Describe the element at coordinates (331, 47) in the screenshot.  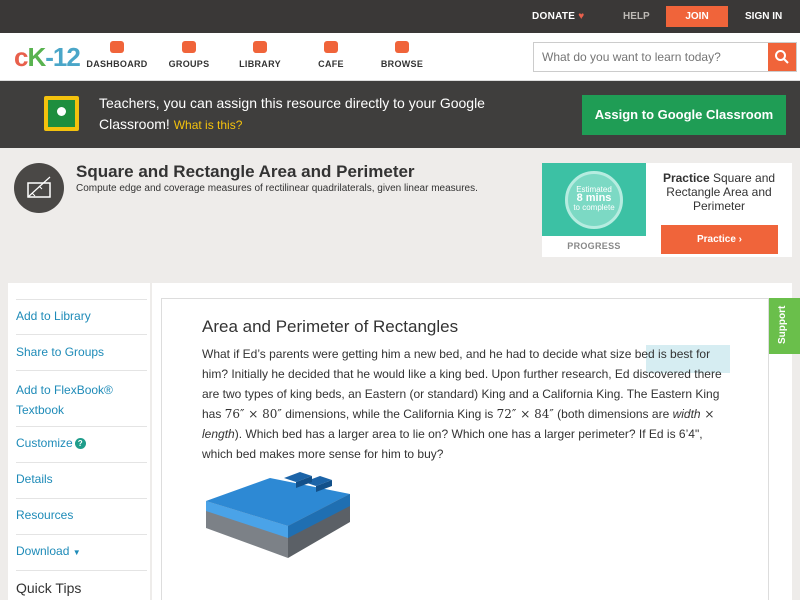
I see `cafe-icon` at that location.